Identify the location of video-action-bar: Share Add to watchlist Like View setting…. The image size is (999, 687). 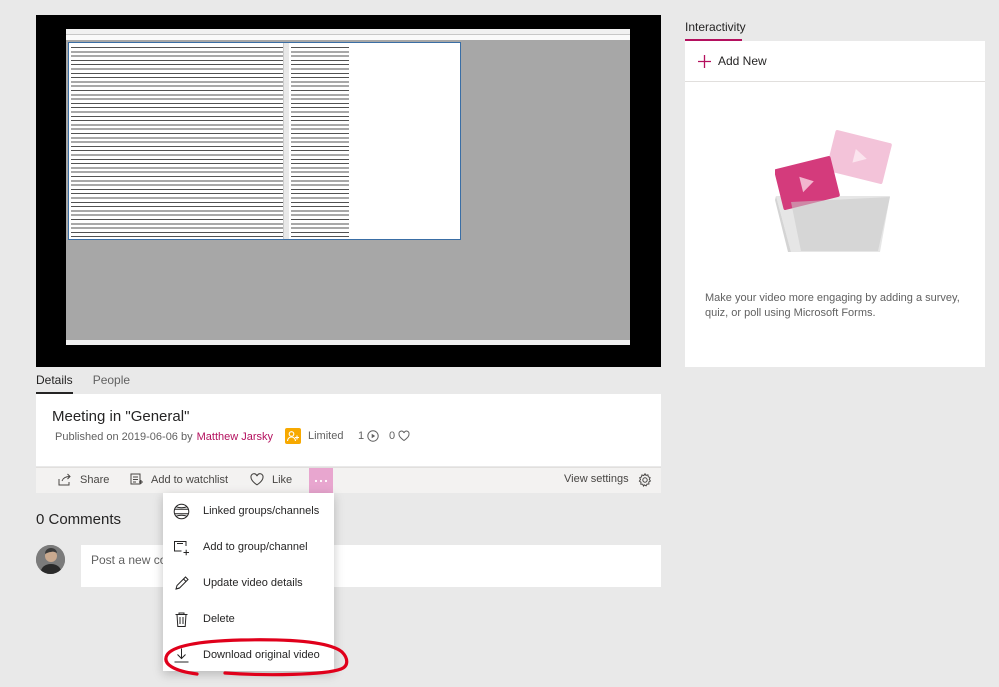
(348, 480).